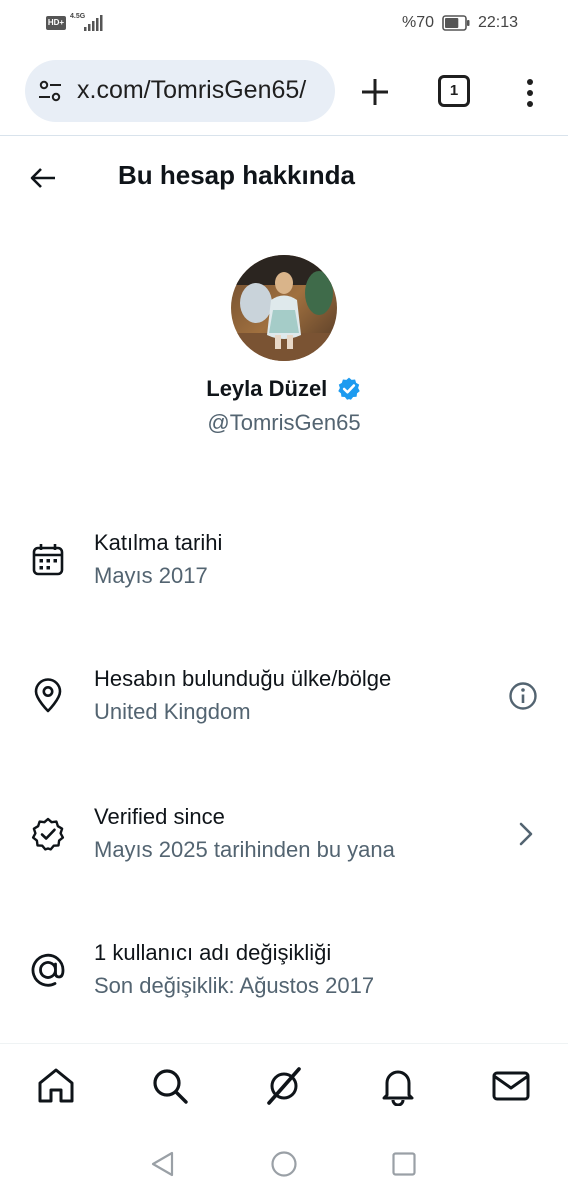  Describe the element at coordinates (511, 1086) in the screenshot. I see `messages-icon` at that location.